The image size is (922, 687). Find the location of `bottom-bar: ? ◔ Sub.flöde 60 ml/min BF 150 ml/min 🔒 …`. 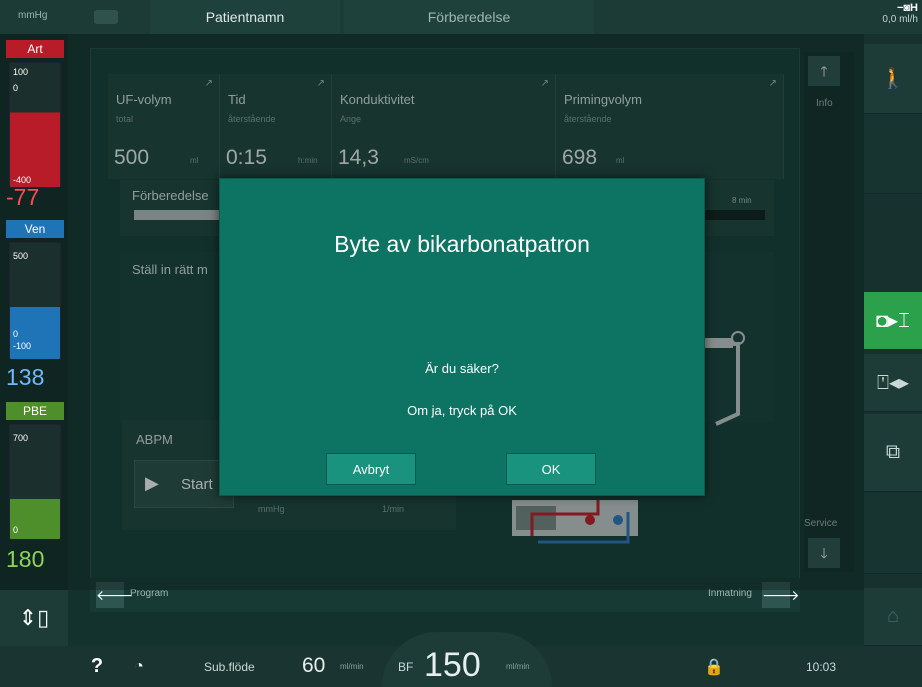

bottom-bar: ? ◔ Sub.flöde 60 ml/min BF 150 ml/min 🔒 … is located at coordinates (461, 659).